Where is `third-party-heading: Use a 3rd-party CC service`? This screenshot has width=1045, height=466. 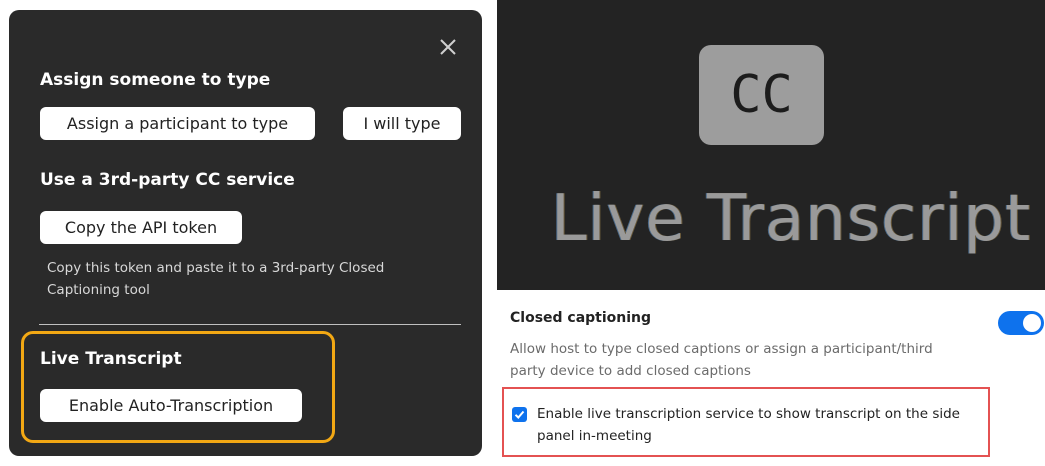 third-party-heading: Use a 3rd-party CC service is located at coordinates (167, 180).